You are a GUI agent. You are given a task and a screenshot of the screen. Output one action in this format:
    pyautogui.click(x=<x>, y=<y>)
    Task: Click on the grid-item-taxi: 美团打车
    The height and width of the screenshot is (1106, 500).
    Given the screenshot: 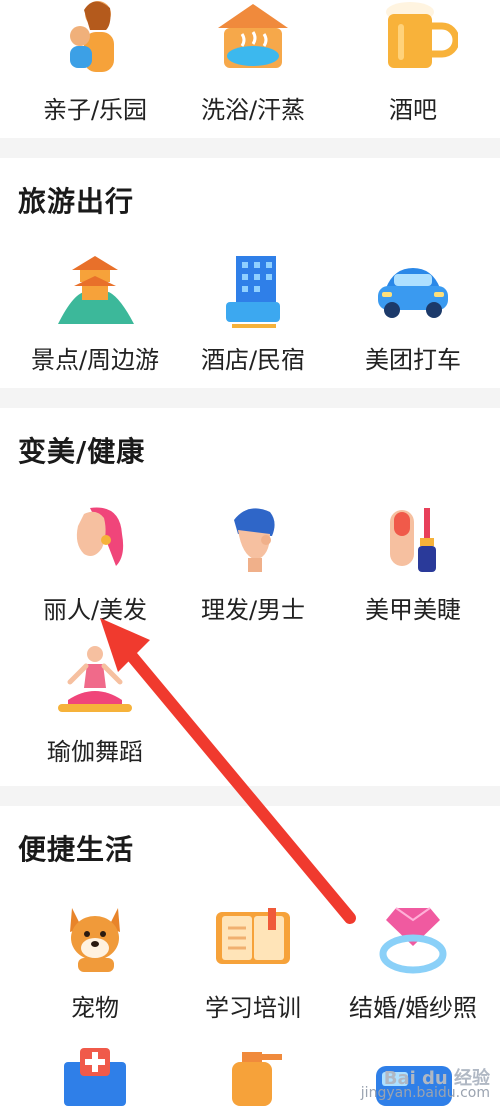 What is the action you would take?
    pyautogui.click(x=413, y=312)
    